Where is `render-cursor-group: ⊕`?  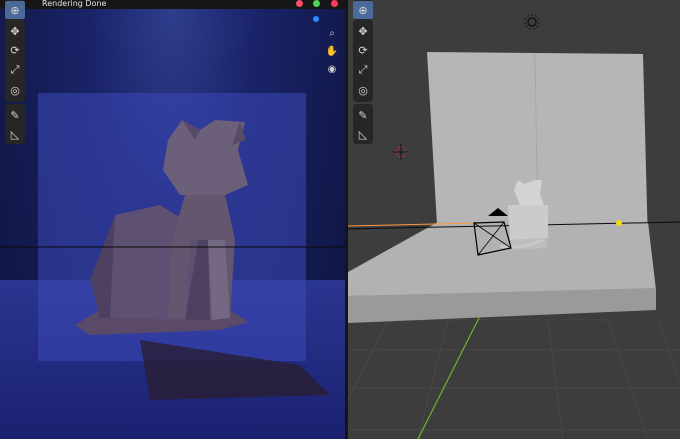 render-cursor-group: ⊕ is located at coordinates (15, 10).